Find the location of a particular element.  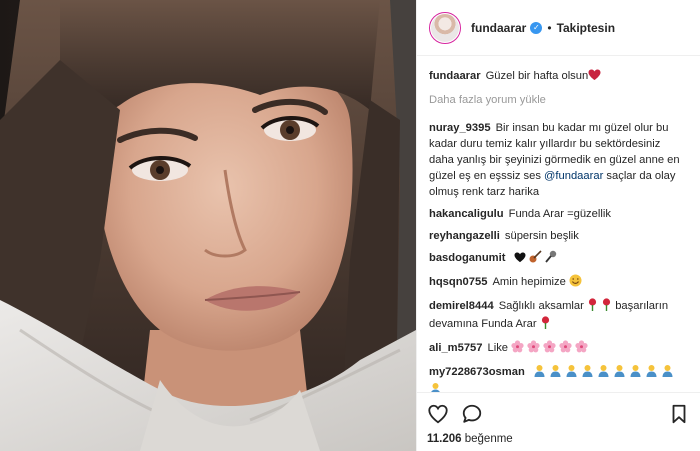

comment-username: ali_m5757 is located at coordinates (456, 348).